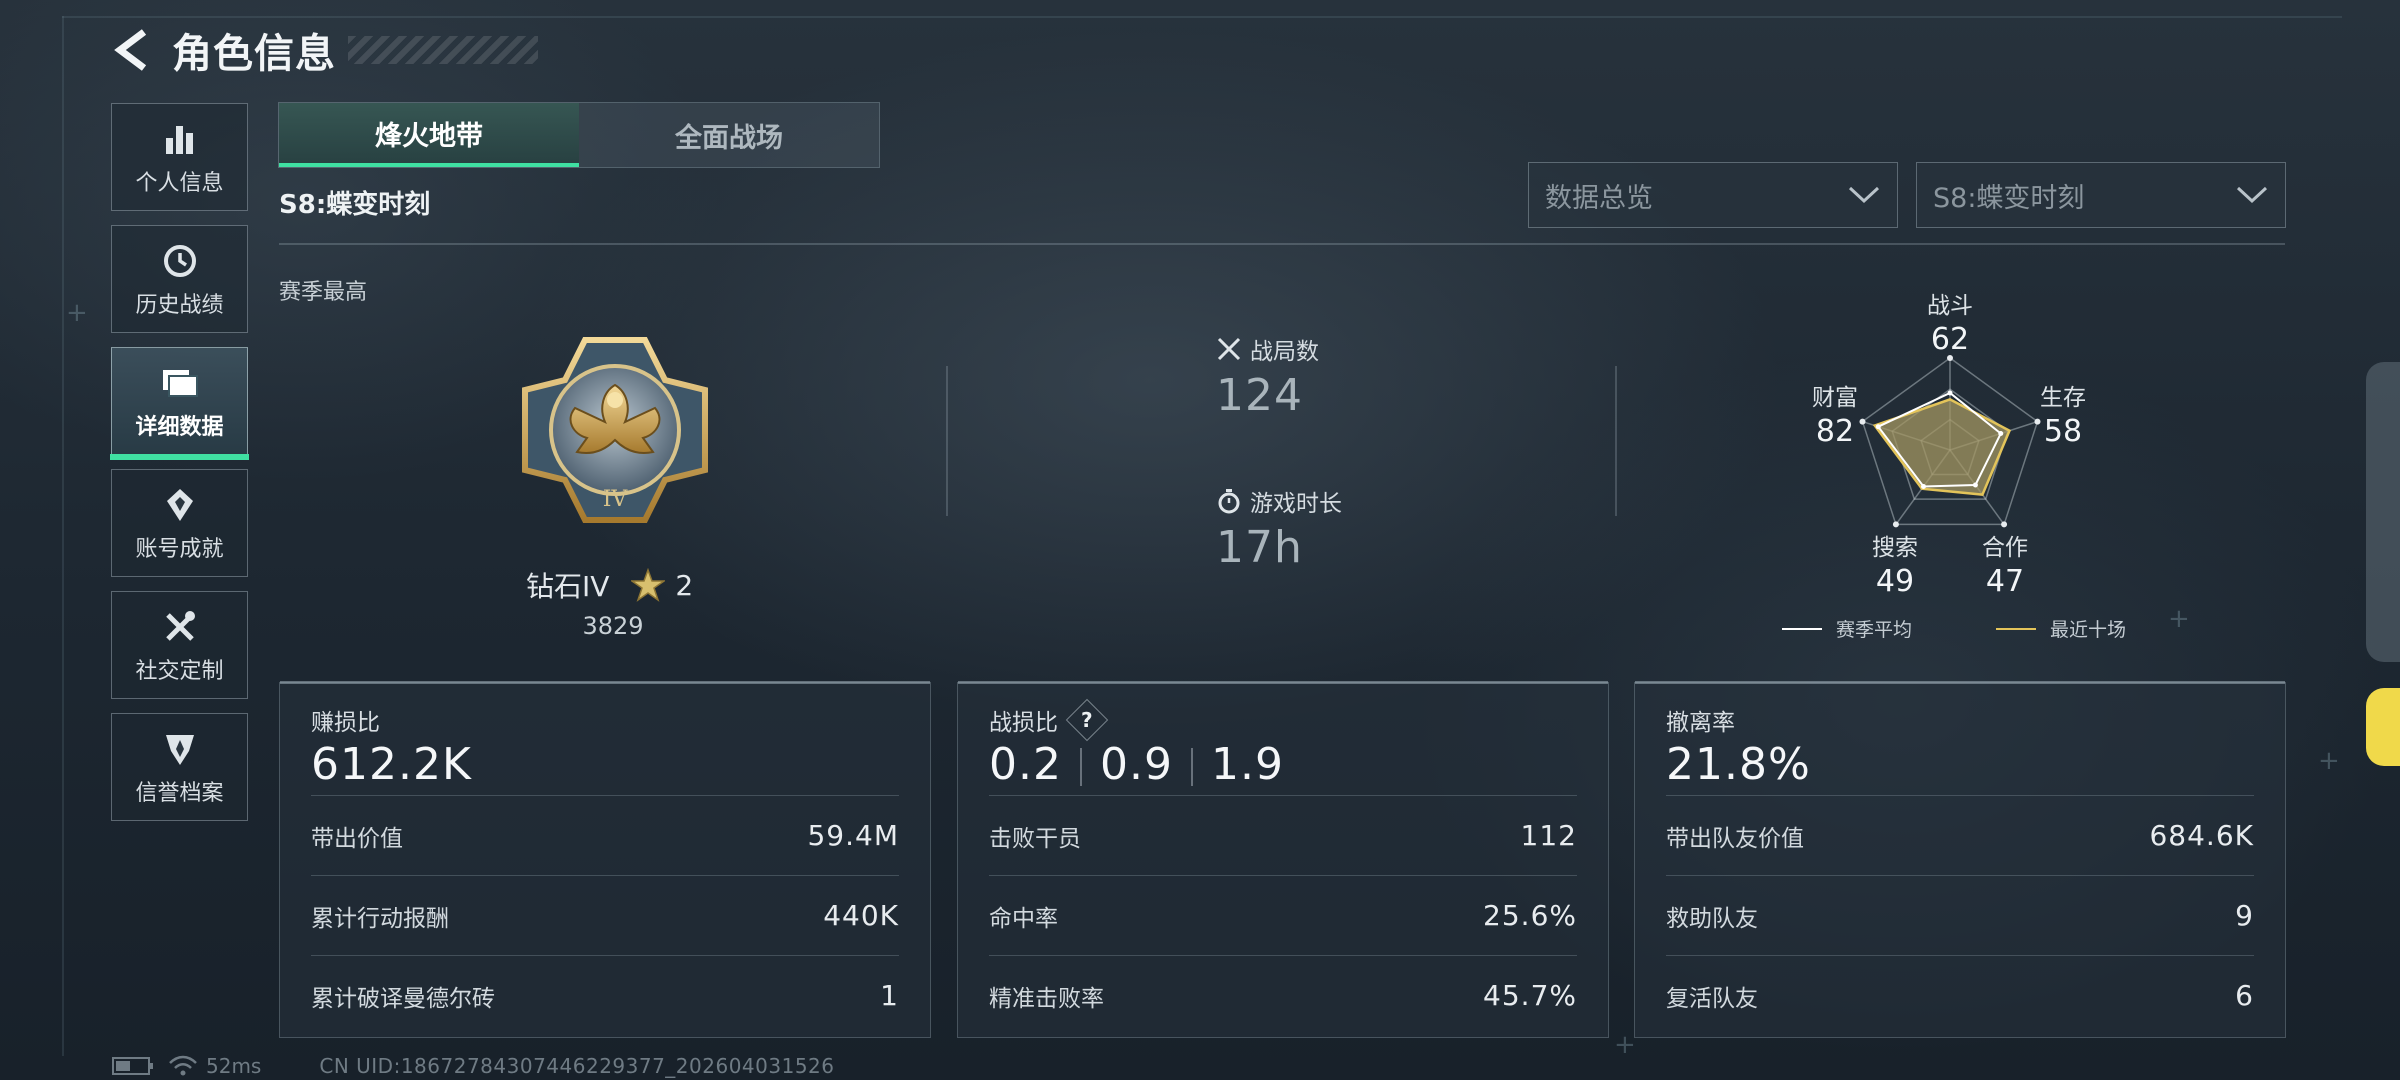 The image size is (2400, 1080). Describe the element at coordinates (2101, 195) in the screenshot. I see `season-dropdown: S8:蝶变时刻` at that location.